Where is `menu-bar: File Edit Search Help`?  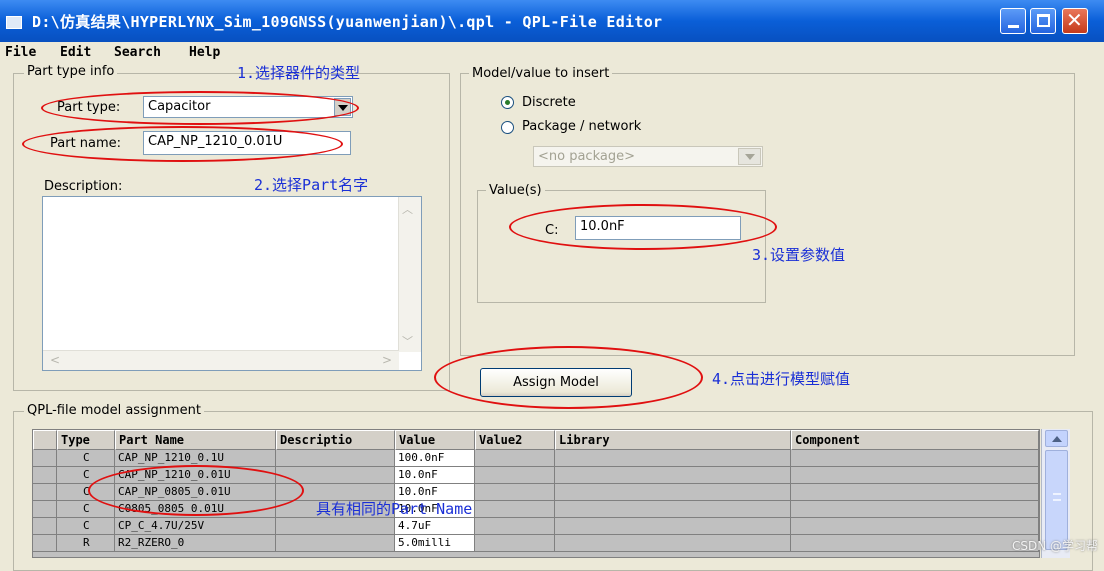 menu-bar: File Edit Search Help is located at coordinates (552, 53).